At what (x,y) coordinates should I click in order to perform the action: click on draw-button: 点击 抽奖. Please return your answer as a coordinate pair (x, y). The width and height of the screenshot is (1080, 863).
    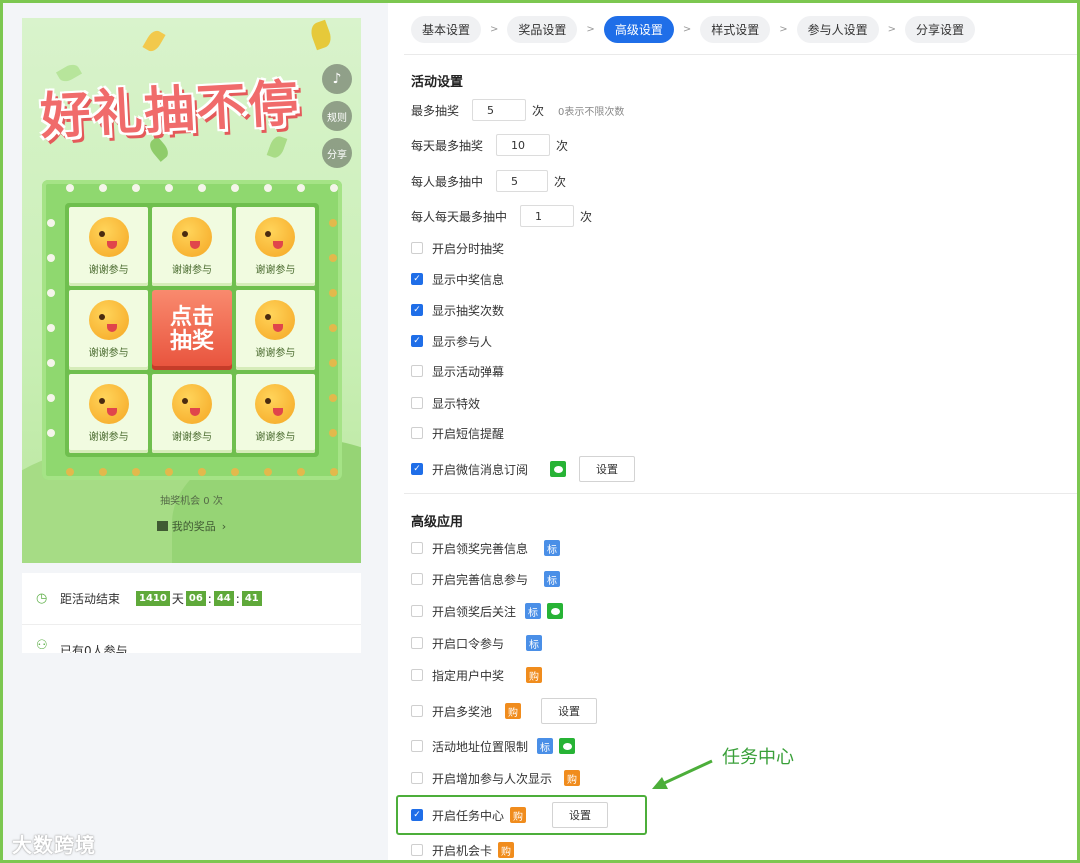
    Looking at the image, I should click on (192, 330).